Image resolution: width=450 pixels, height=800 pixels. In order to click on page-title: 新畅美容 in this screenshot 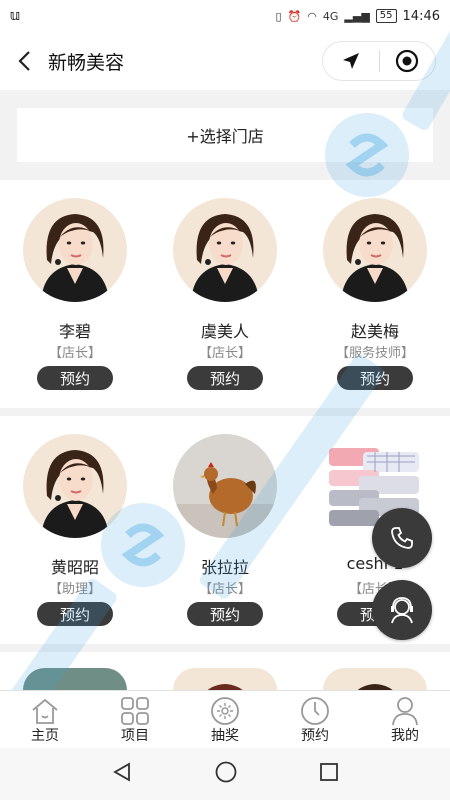, I will do `click(86, 62)`.